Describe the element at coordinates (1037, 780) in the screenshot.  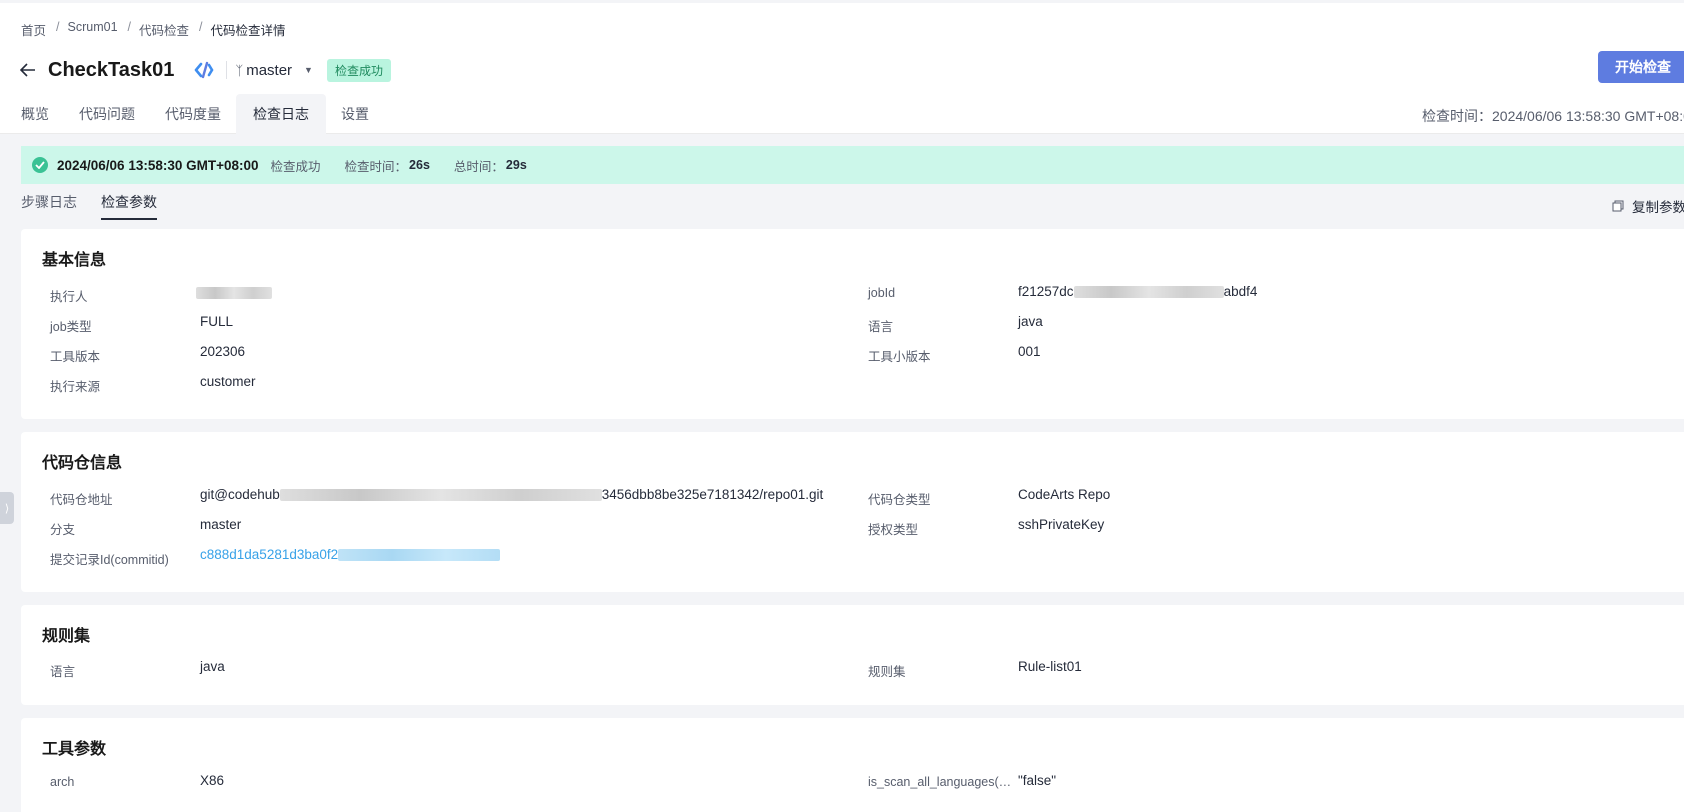
I see `scan-all-languages-value: "false"` at that location.